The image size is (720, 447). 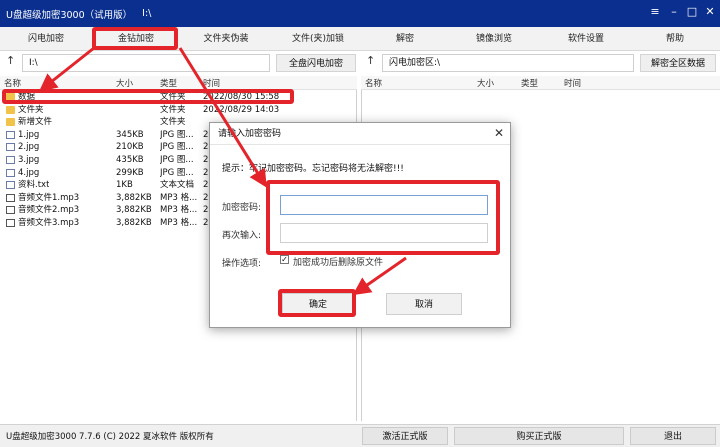 What do you see at coordinates (35, 122) in the screenshot?
I see `file-name: 新增文件` at bounding box center [35, 122].